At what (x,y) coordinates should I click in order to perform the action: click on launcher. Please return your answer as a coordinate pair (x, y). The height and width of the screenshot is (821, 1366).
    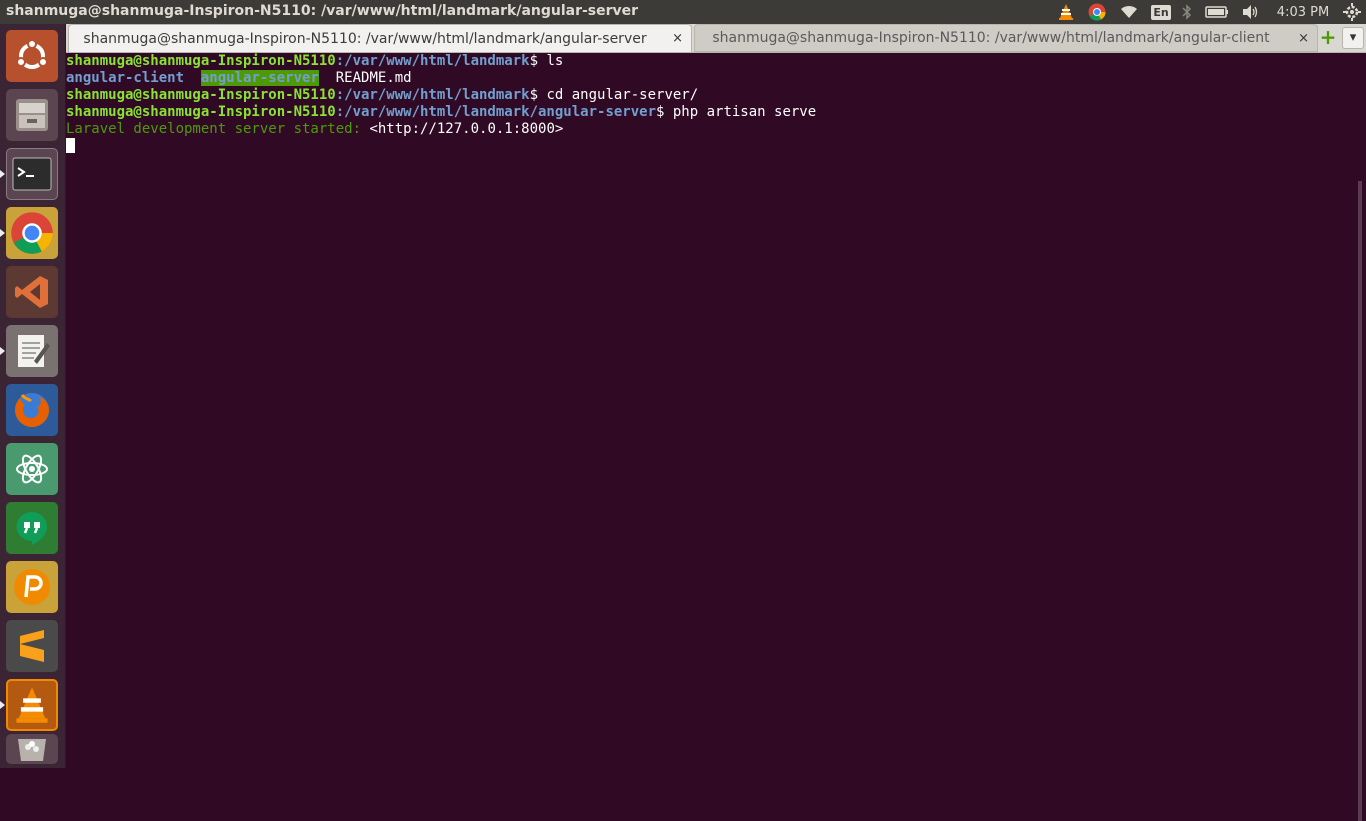
    Looking at the image, I should click on (33, 396).